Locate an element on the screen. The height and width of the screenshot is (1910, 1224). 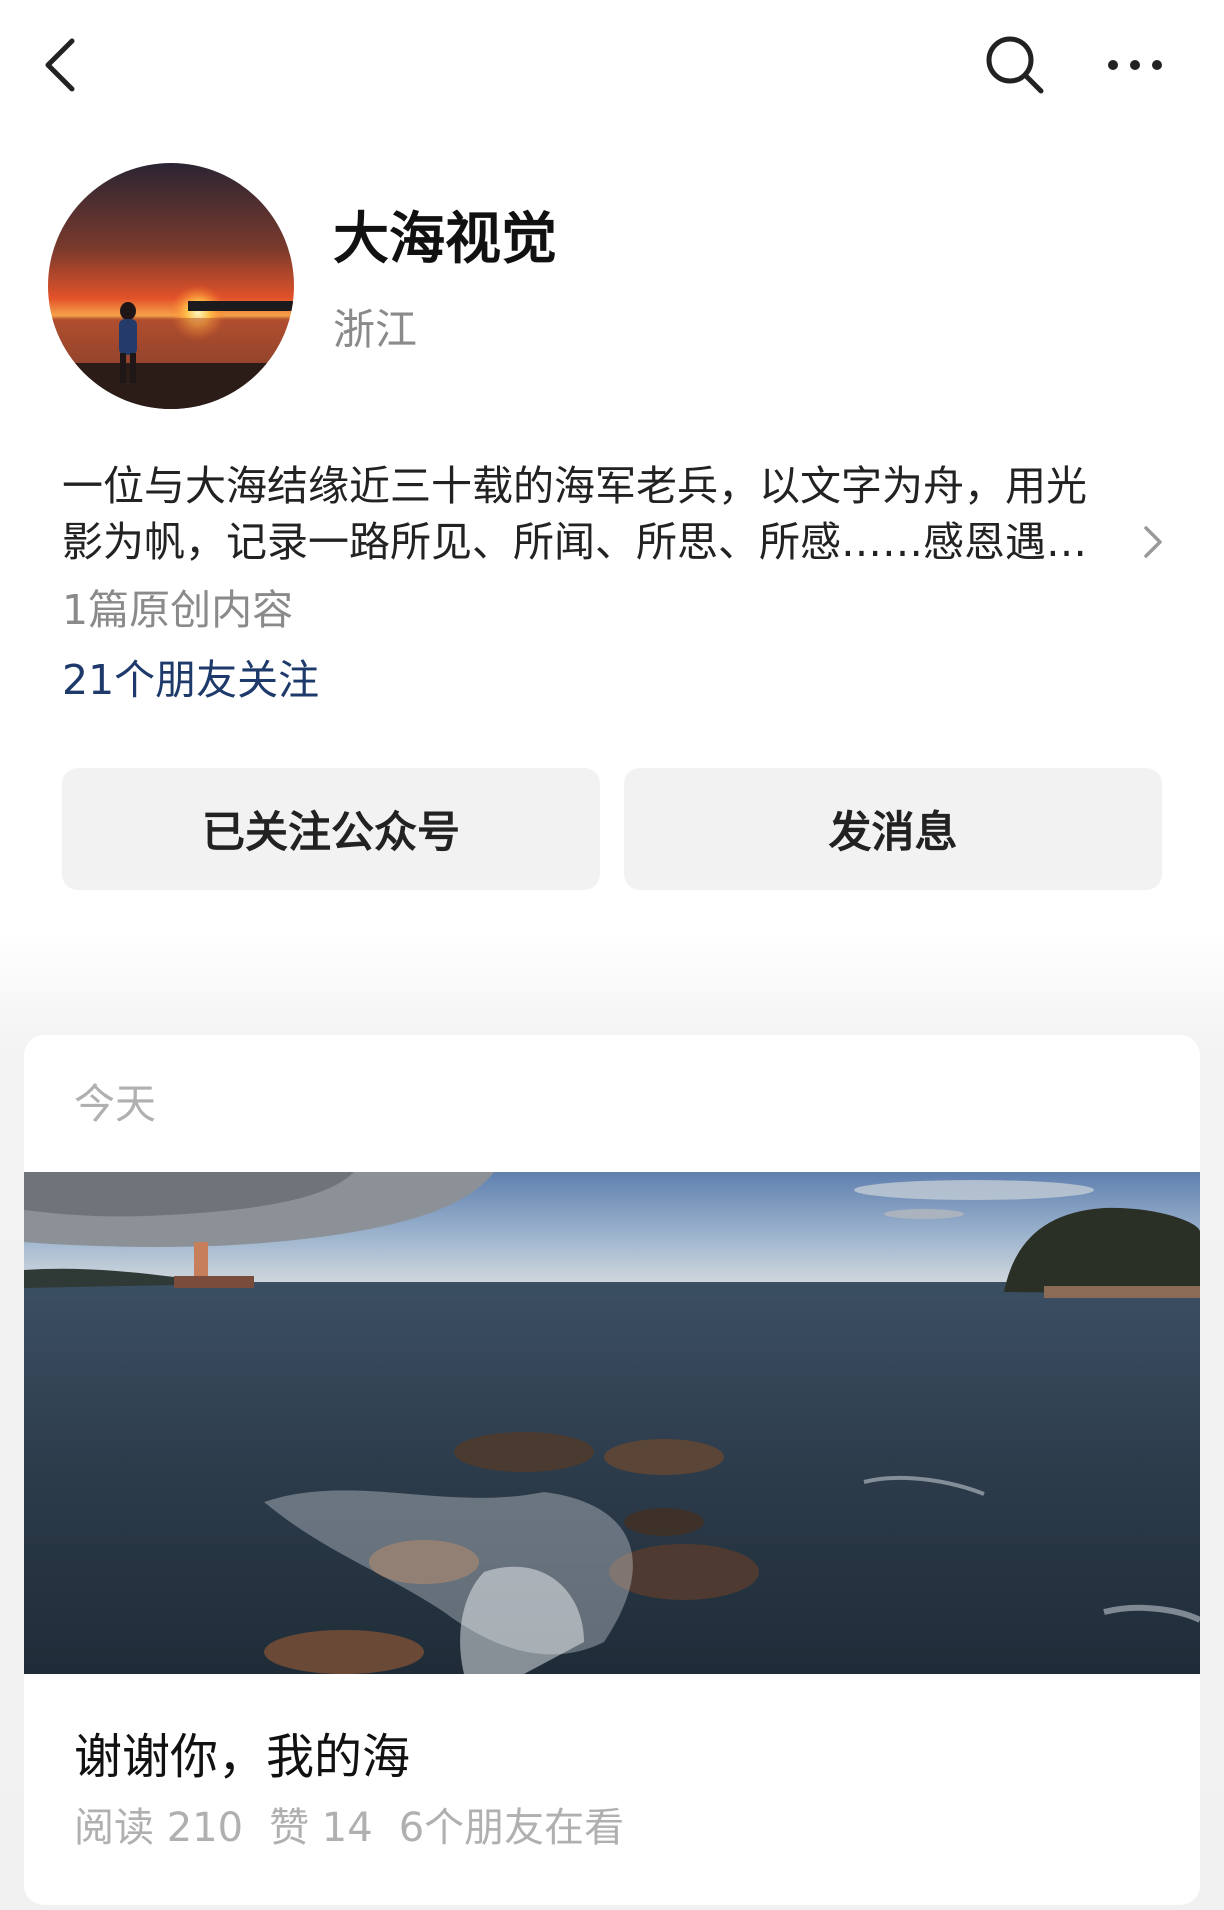
search-icon is located at coordinates (1015, 65).